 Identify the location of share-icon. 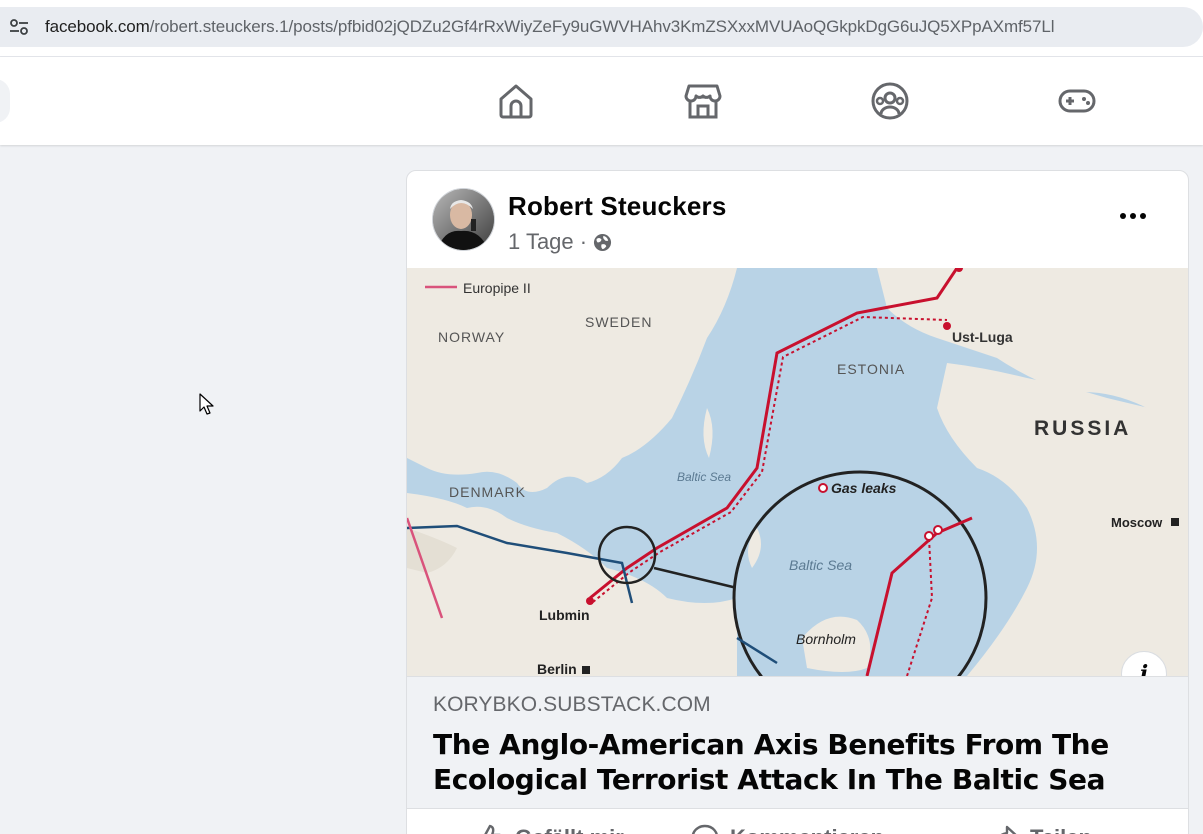
(1008, 829).